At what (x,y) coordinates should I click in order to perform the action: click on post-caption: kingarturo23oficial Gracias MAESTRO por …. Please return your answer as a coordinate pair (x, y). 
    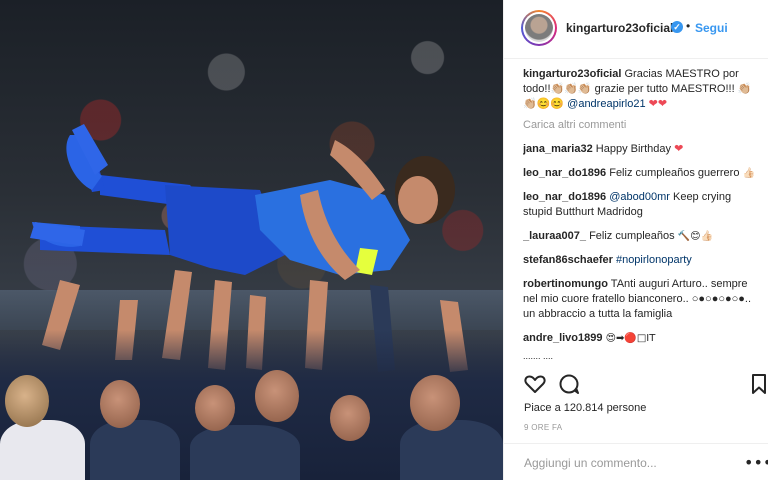
    Looking at the image, I should click on (639, 89).